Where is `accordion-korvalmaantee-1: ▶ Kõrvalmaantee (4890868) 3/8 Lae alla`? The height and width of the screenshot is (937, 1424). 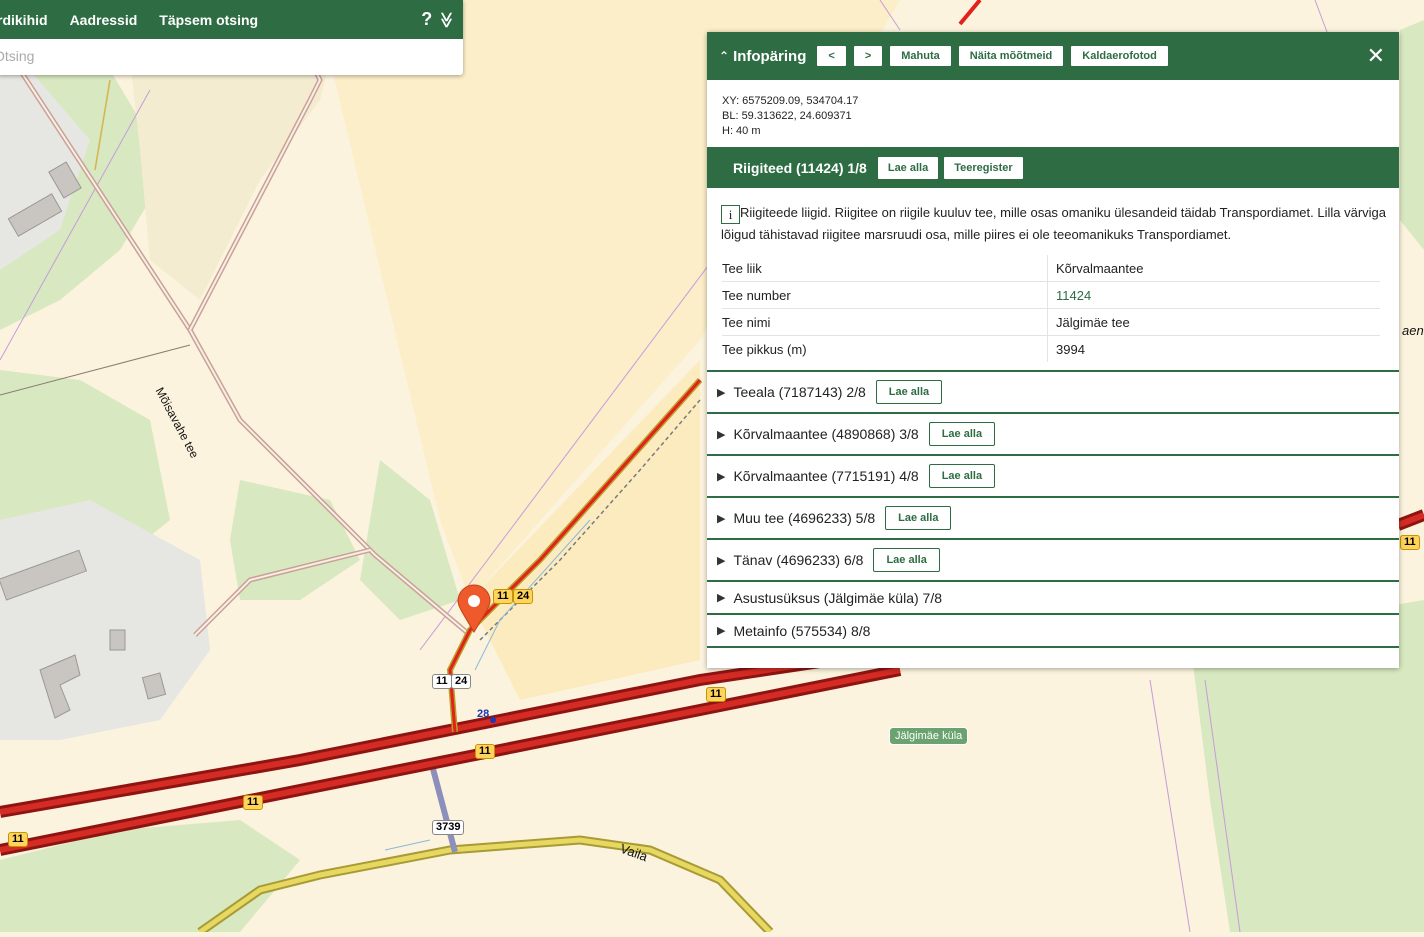 accordion-korvalmaantee-1: ▶ Kõrvalmaantee (4890868) 3/8 Lae alla is located at coordinates (1053, 433).